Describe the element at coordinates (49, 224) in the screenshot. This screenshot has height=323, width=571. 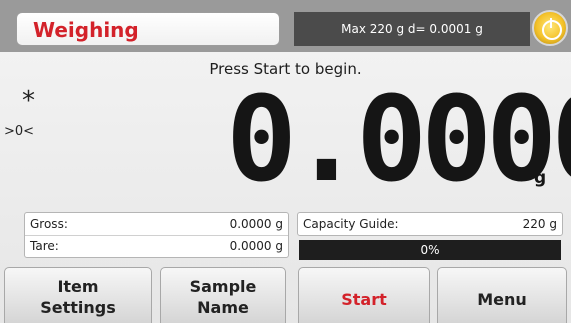
I see `gross-label: Gross:` at that location.